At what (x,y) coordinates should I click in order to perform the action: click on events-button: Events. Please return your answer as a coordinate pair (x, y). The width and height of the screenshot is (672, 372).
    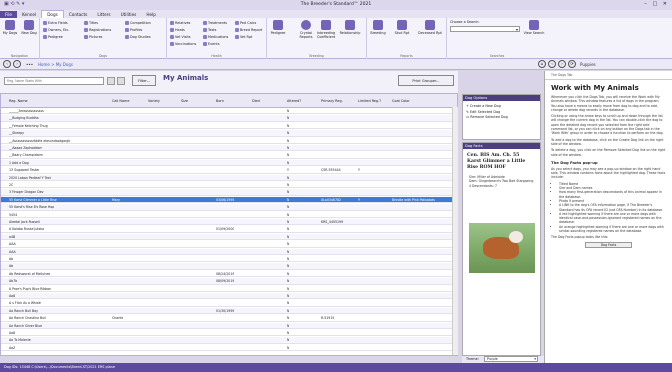
    Looking at the image, I should click on (211, 44).